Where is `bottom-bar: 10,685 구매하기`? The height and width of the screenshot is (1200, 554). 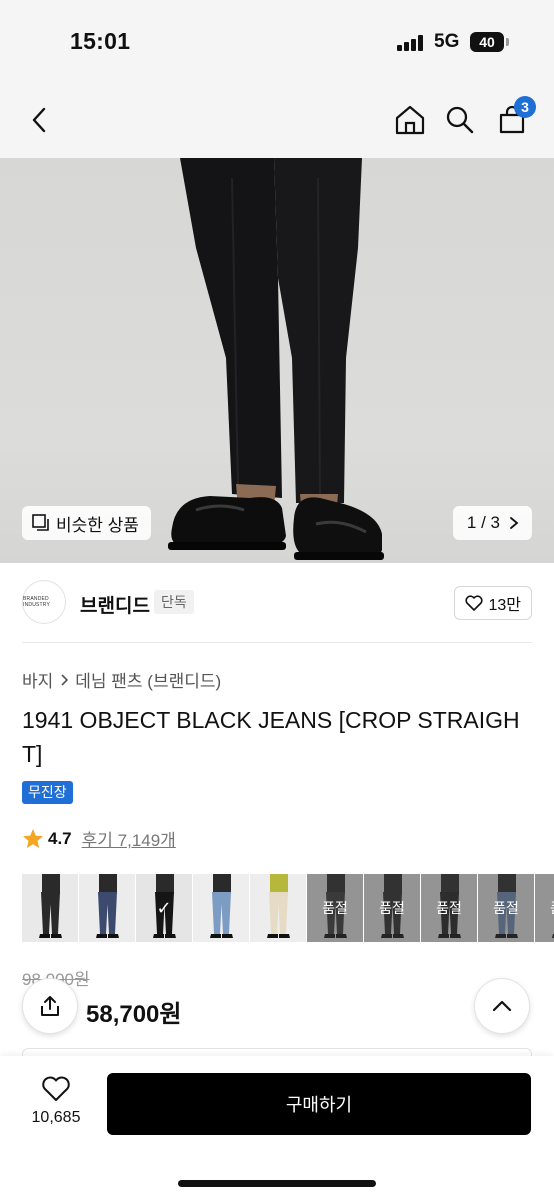 bottom-bar: 10,685 구매하기 is located at coordinates (277, 1128).